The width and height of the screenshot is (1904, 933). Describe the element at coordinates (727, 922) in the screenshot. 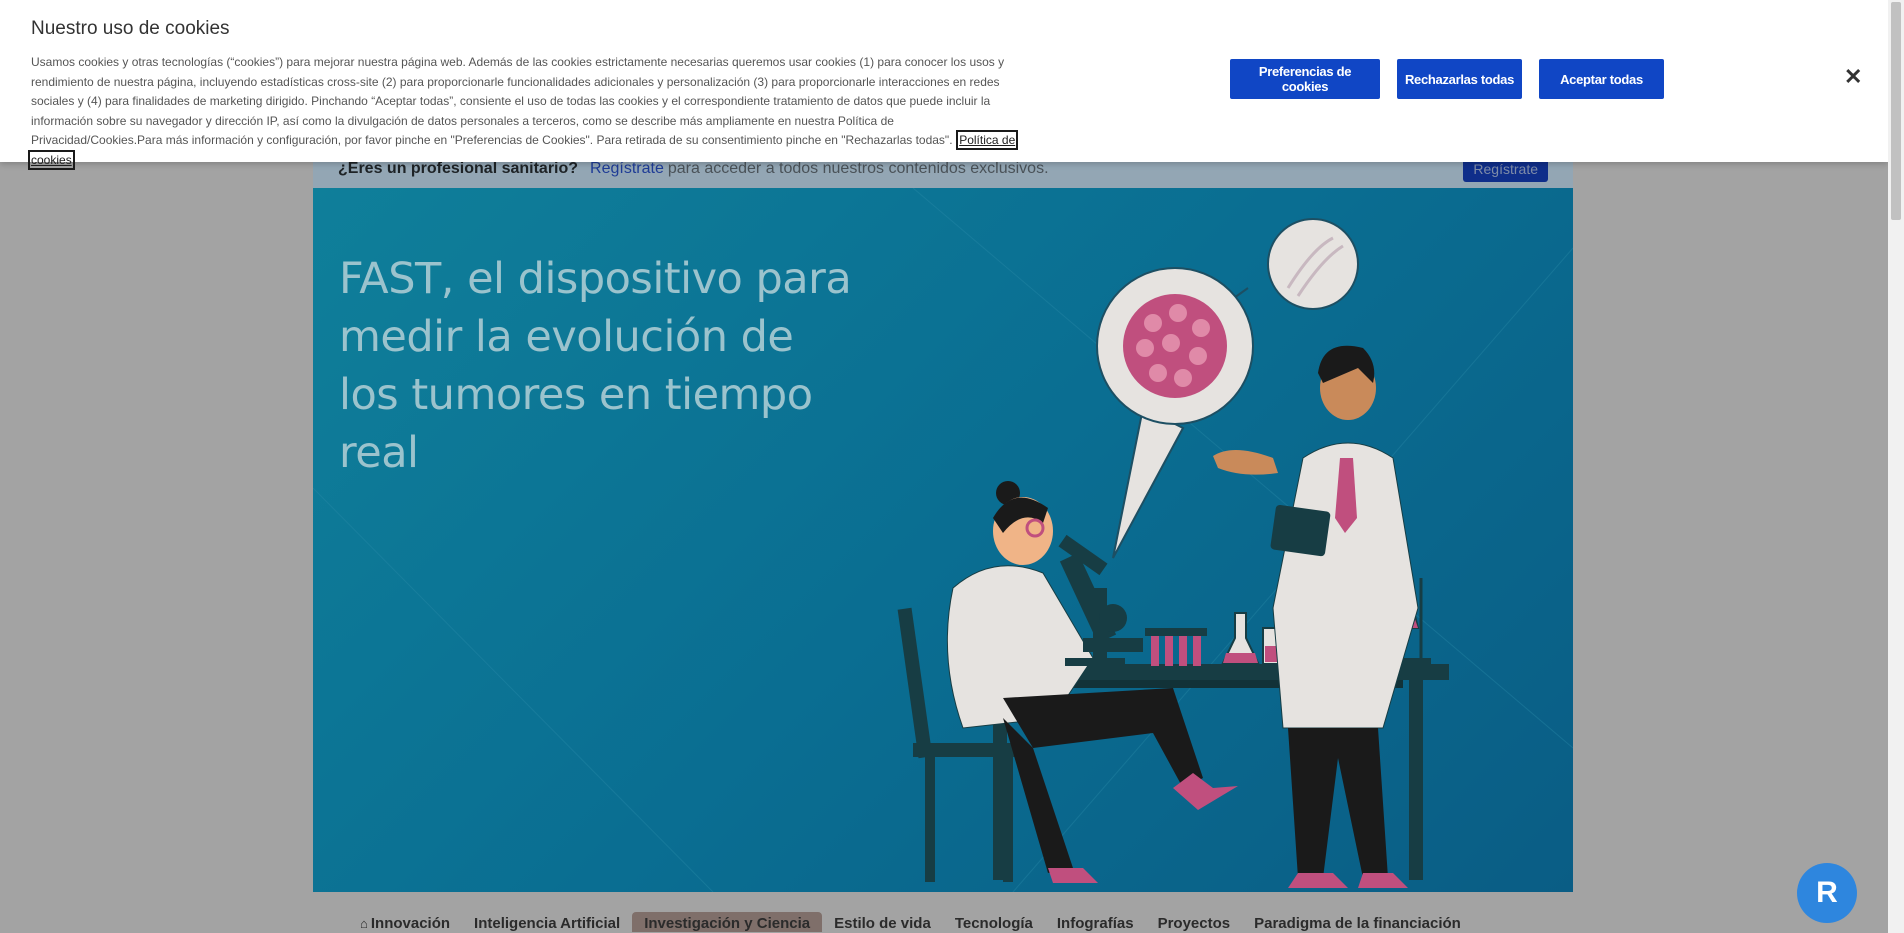

I see `nav-item-investigacion-ciencia: Investigación y Ciencia` at that location.